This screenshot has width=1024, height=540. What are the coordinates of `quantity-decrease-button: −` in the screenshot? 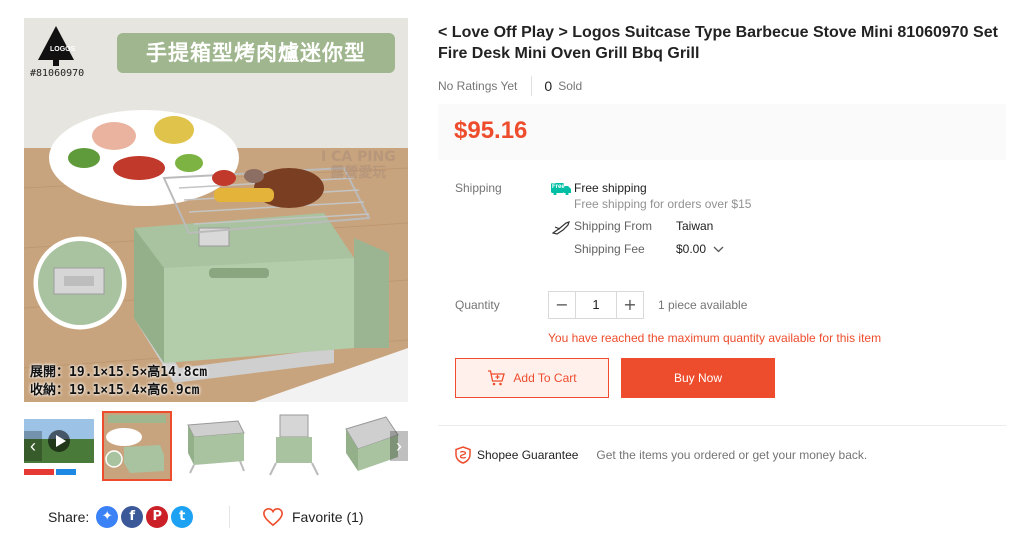 It's located at (562, 305).